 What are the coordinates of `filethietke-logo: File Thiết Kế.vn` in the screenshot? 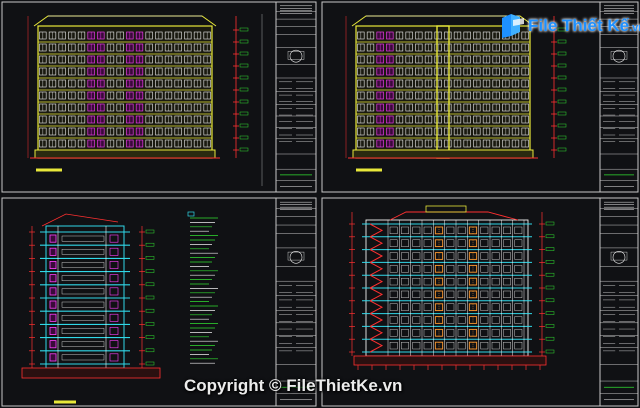 It's located at (569, 25).